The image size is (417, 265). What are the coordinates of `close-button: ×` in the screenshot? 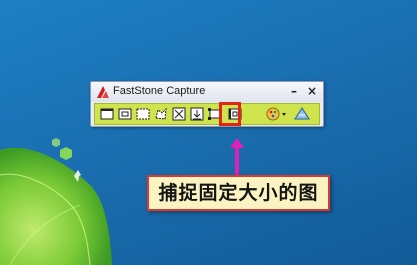 It's located at (312, 91).